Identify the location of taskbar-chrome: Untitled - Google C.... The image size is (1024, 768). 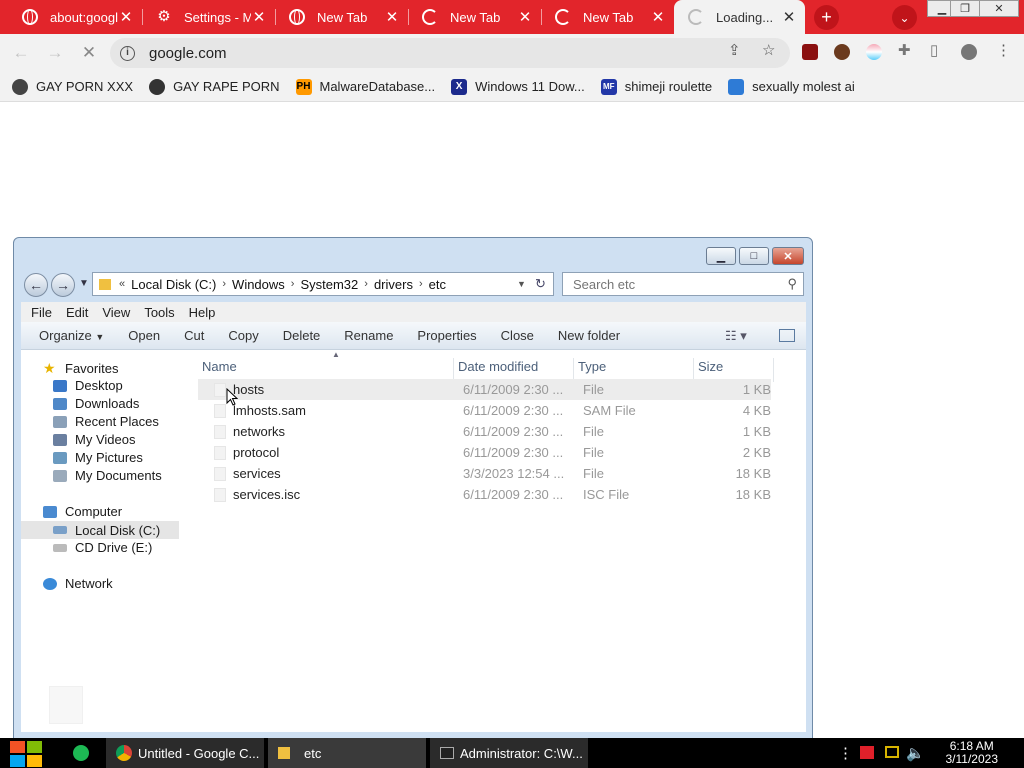
(185, 753).